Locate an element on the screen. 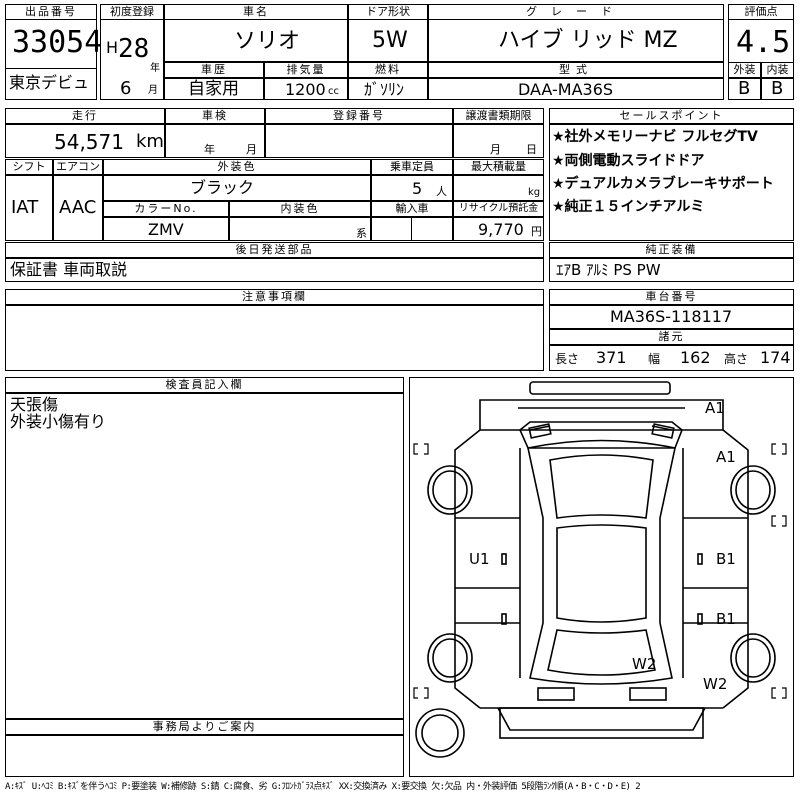 This screenshot has width=800, height=800. transfer-day-unit: 日 is located at coordinates (531, 149).